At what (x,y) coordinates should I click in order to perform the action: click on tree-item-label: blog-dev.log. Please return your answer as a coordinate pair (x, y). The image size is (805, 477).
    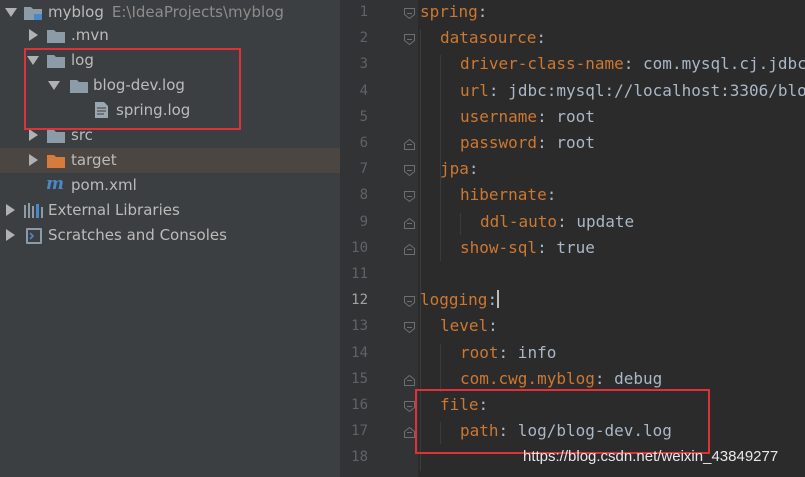
    Looking at the image, I should click on (139, 85).